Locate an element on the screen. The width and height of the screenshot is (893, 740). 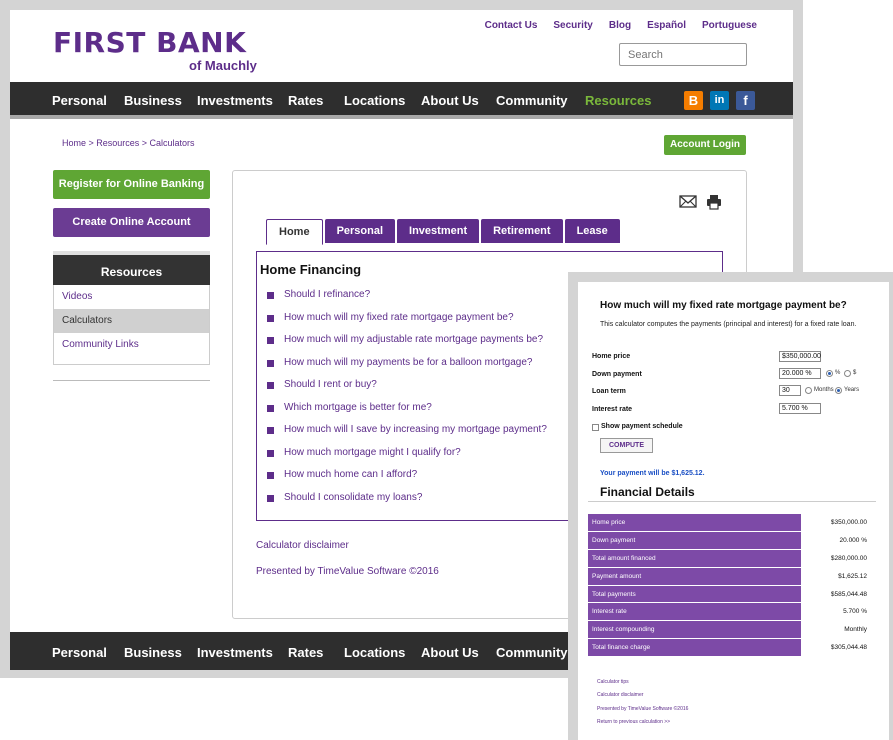
util-link-contact: Contact Us is located at coordinates (511, 25).